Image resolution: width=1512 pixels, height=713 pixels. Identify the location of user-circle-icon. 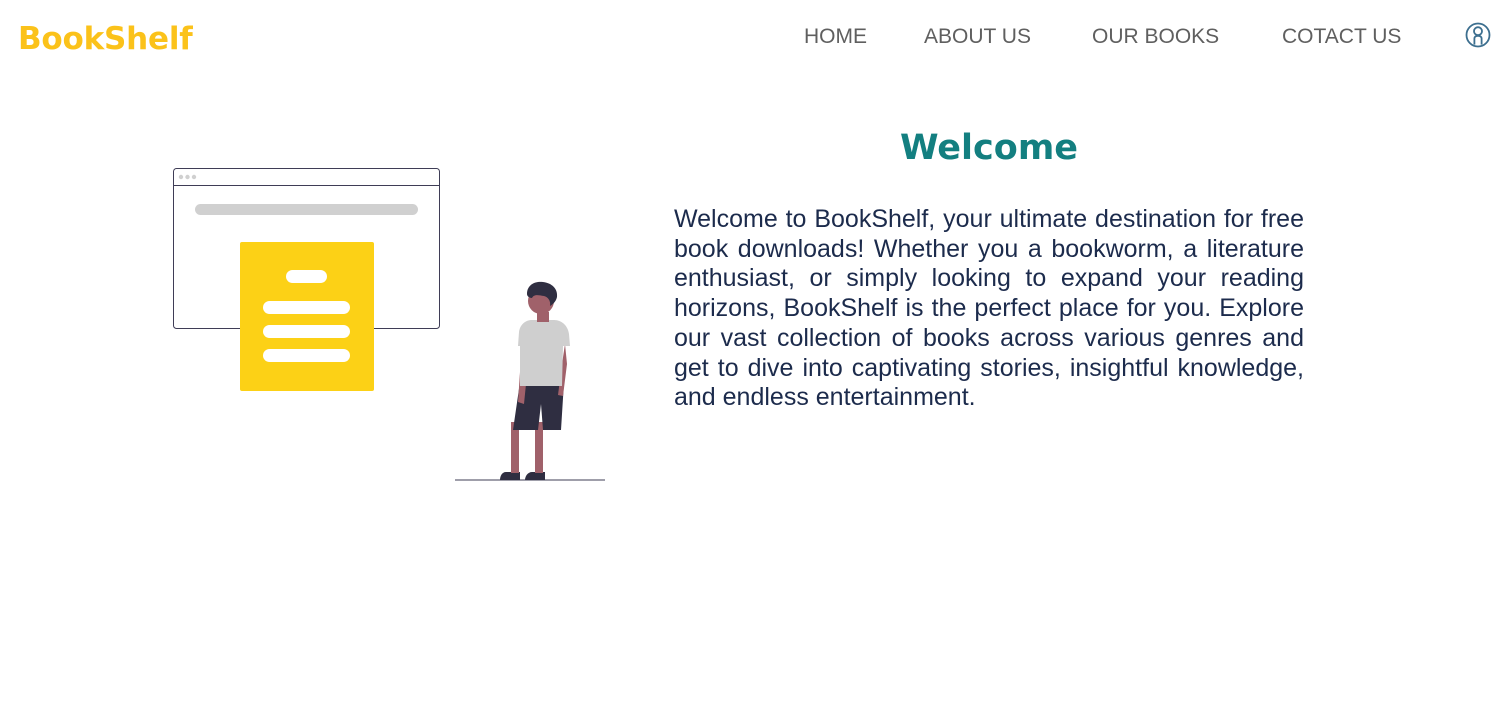
(1478, 35).